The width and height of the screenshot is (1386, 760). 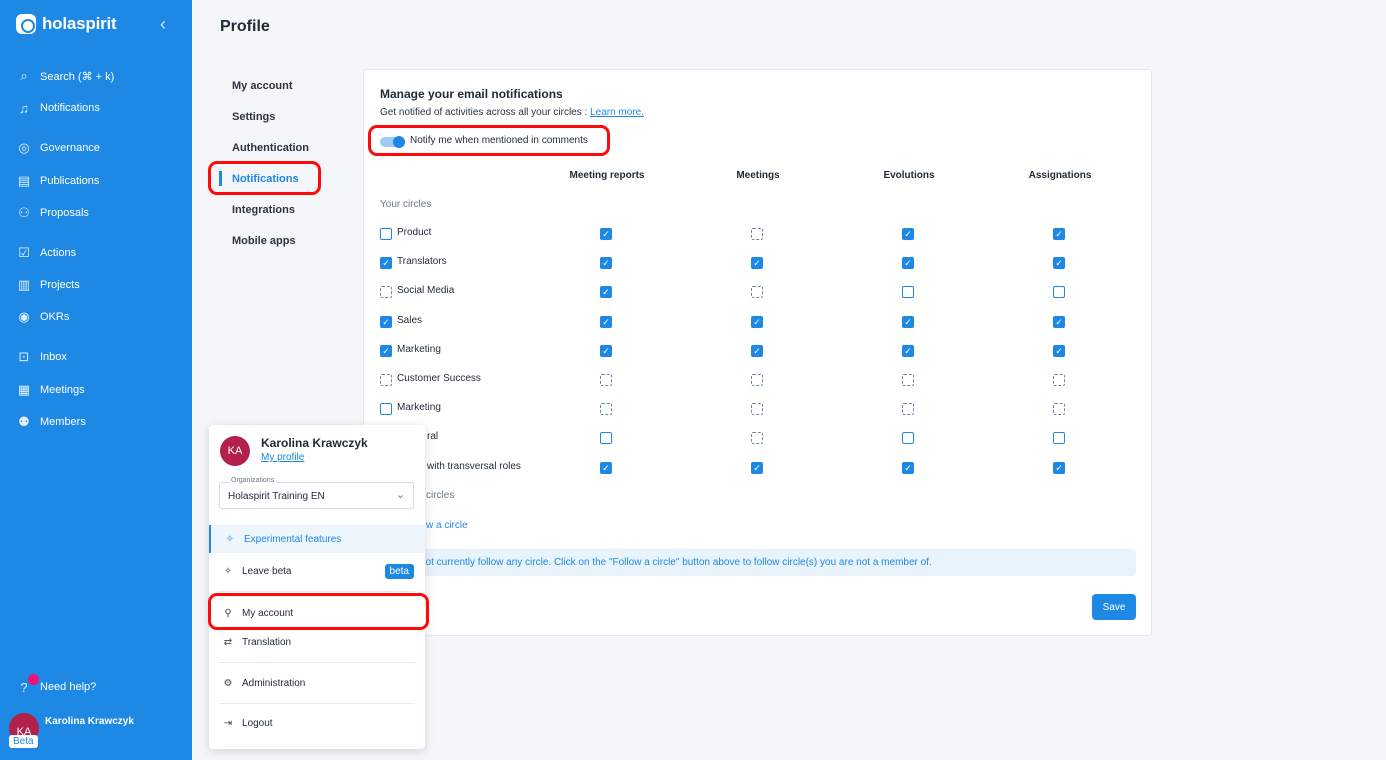 What do you see at coordinates (316, 493) in the screenshot?
I see `organization-select: Organizations Holaspirit Training EN ⌄` at bounding box center [316, 493].